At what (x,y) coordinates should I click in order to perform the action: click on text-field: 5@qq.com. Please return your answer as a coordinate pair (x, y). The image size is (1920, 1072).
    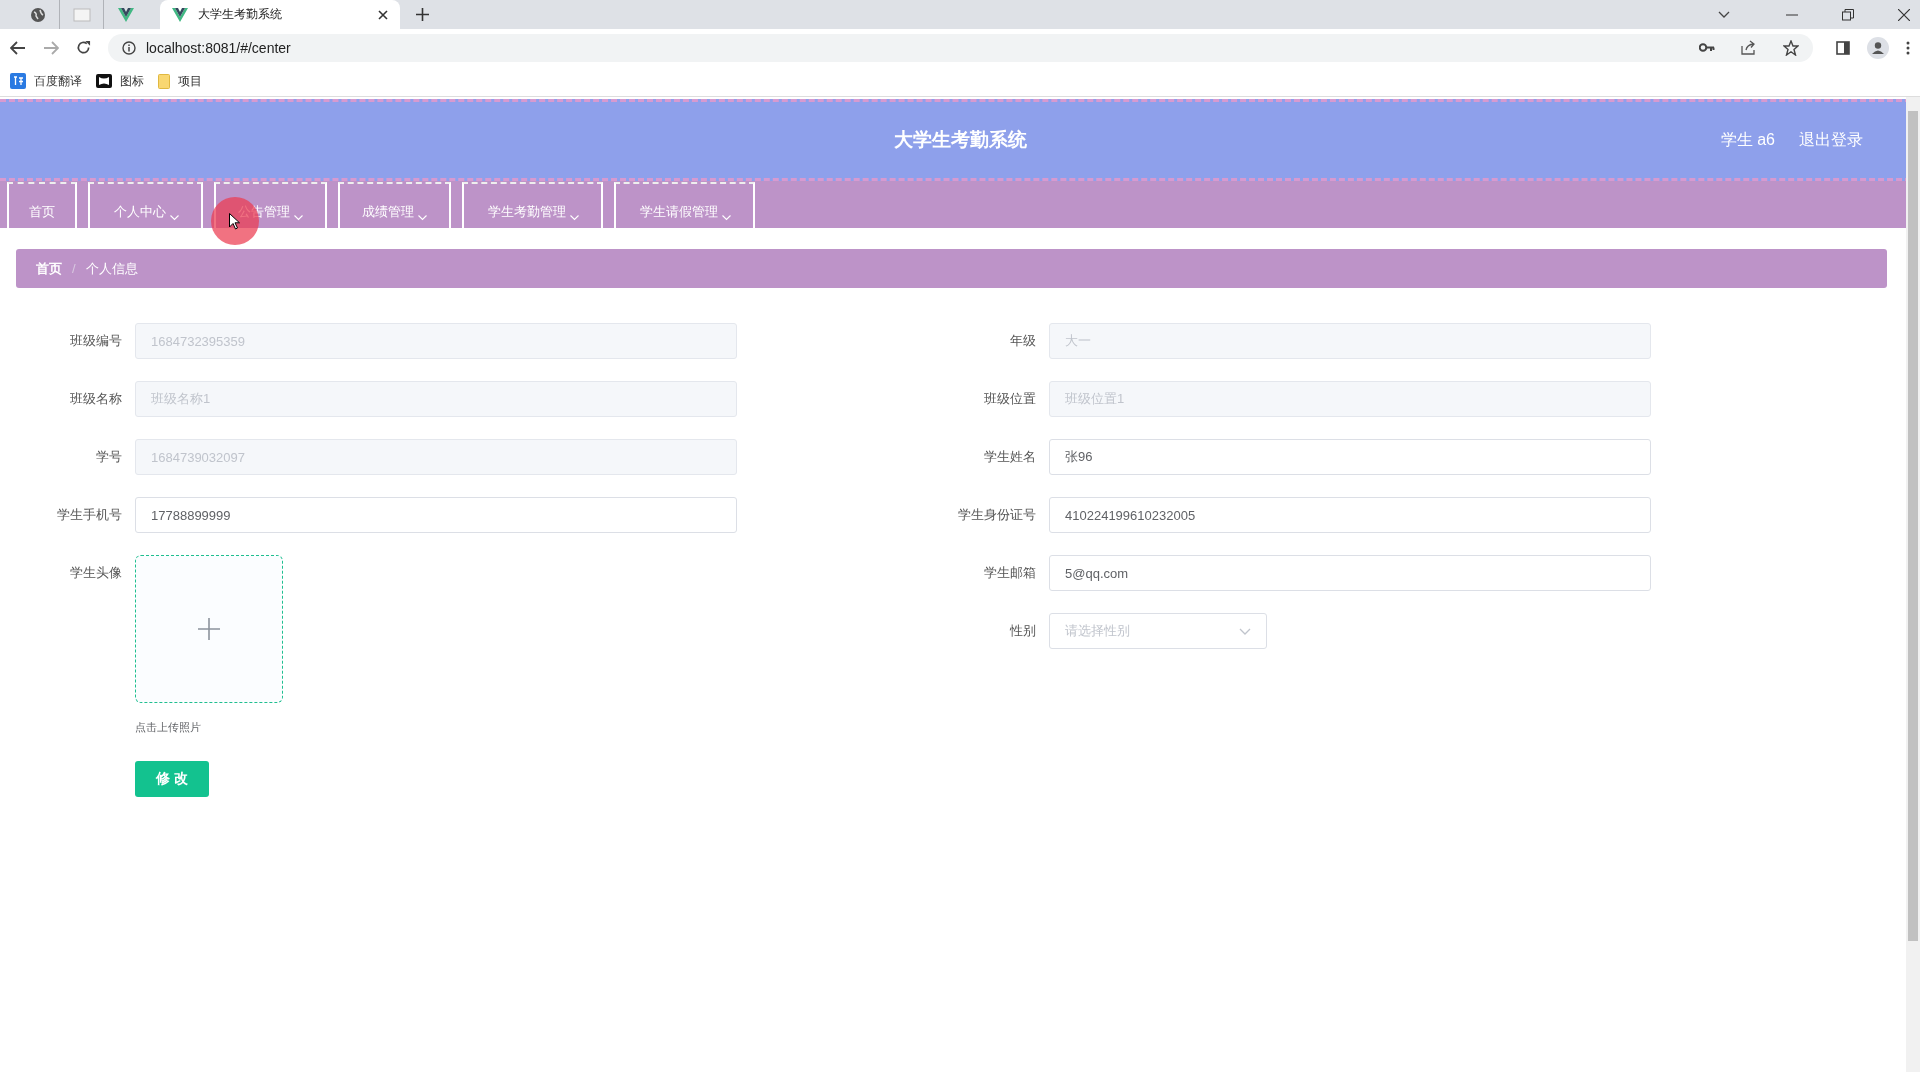
    Looking at the image, I should click on (1350, 573).